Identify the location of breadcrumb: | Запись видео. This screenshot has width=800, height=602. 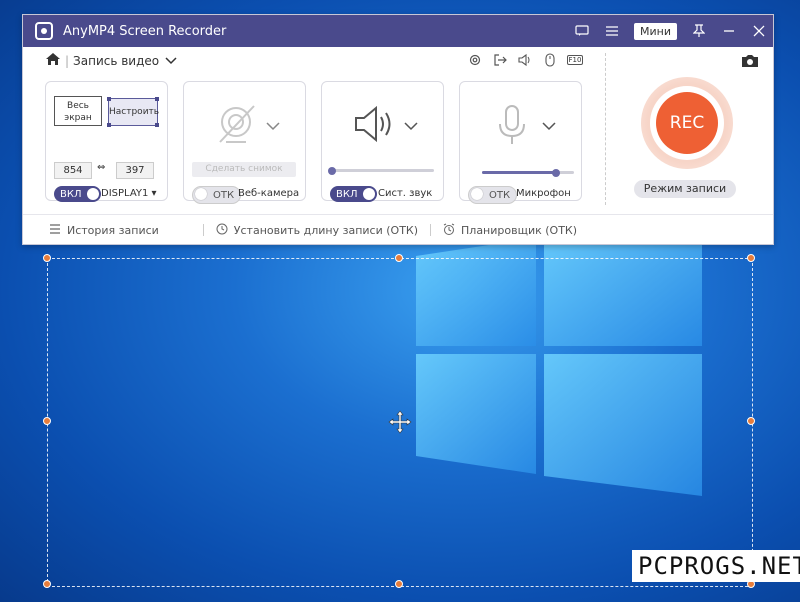
(111, 60).